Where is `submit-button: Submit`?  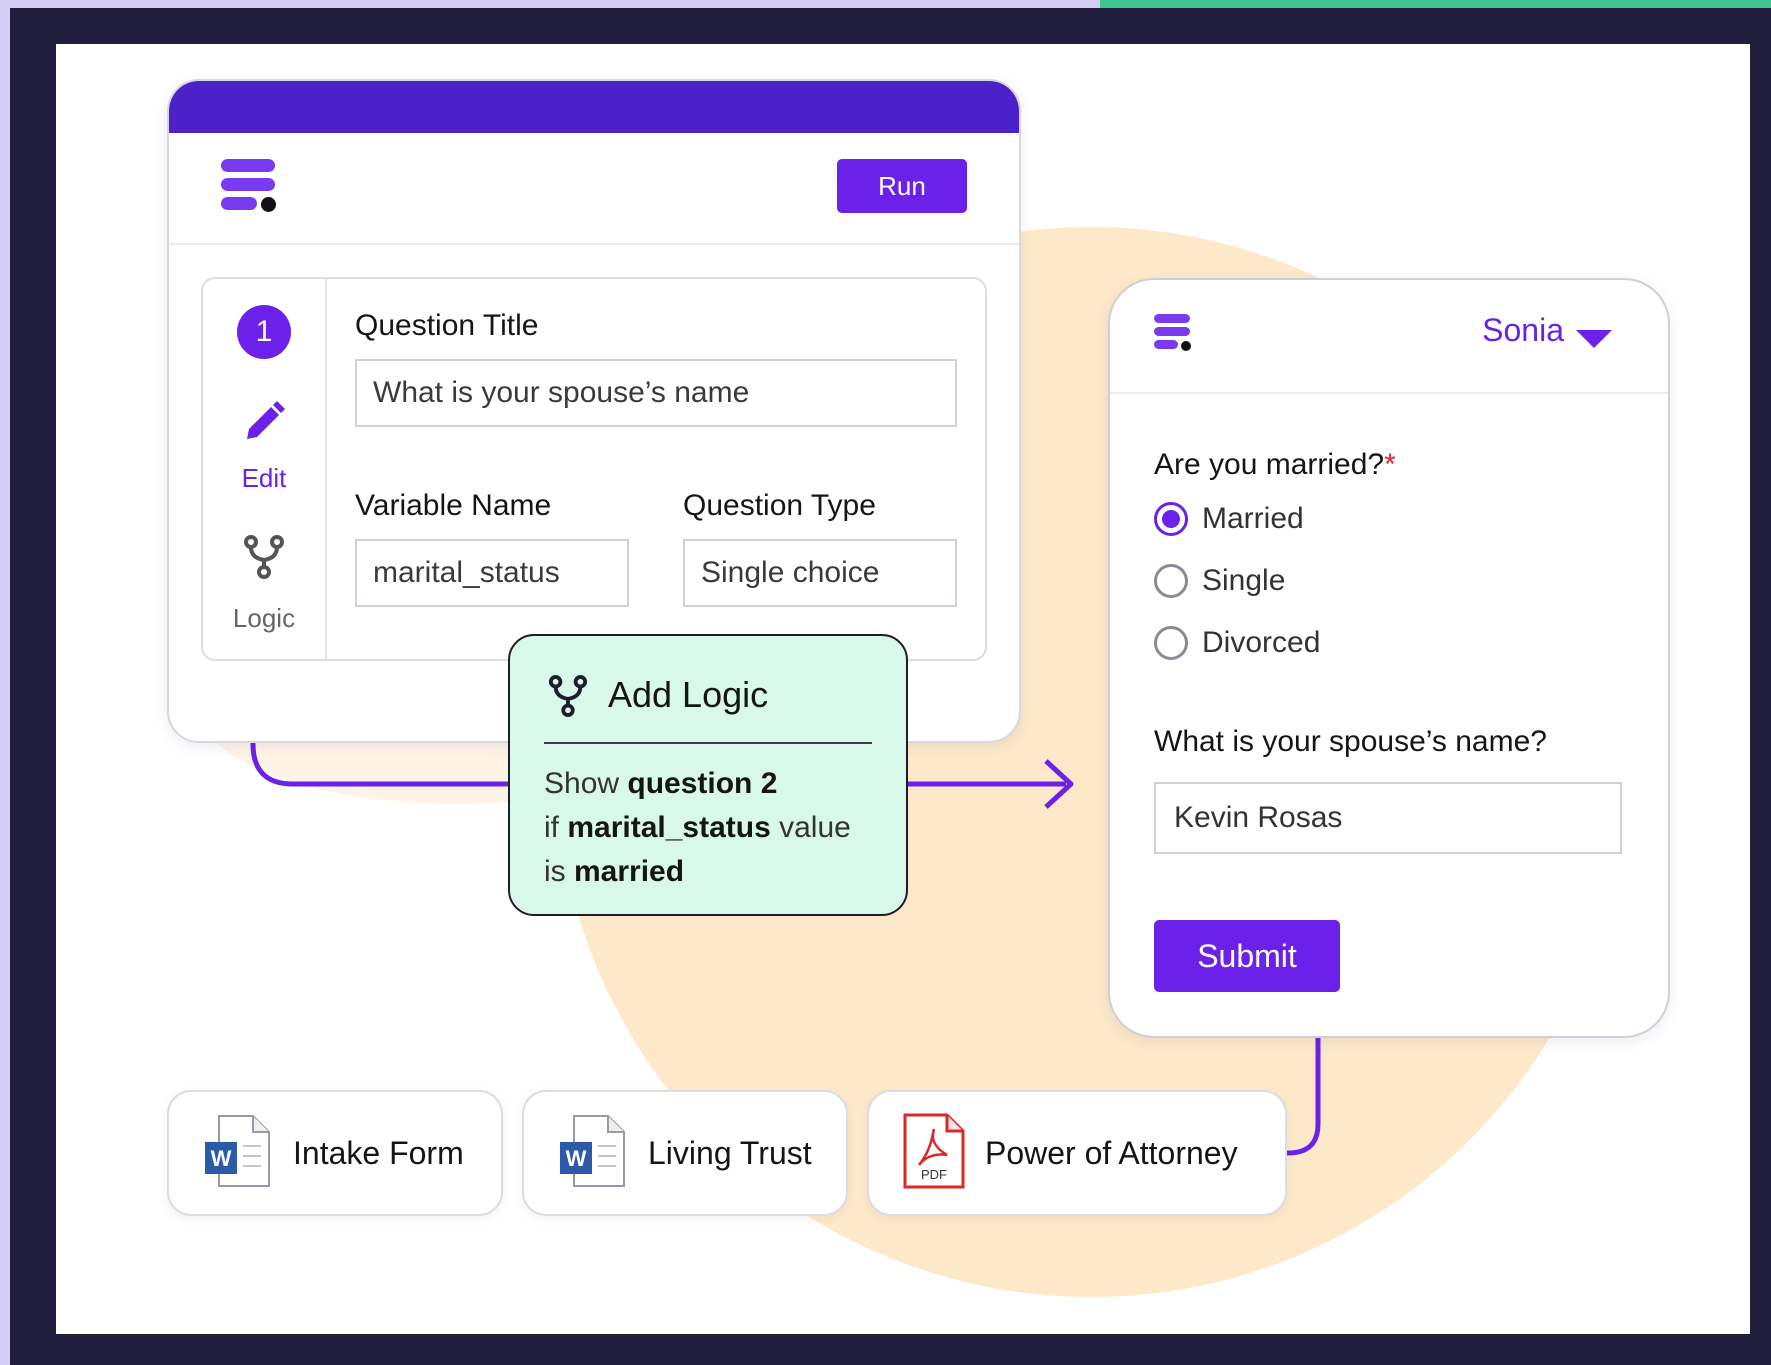 submit-button: Submit is located at coordinates (1247, 956).